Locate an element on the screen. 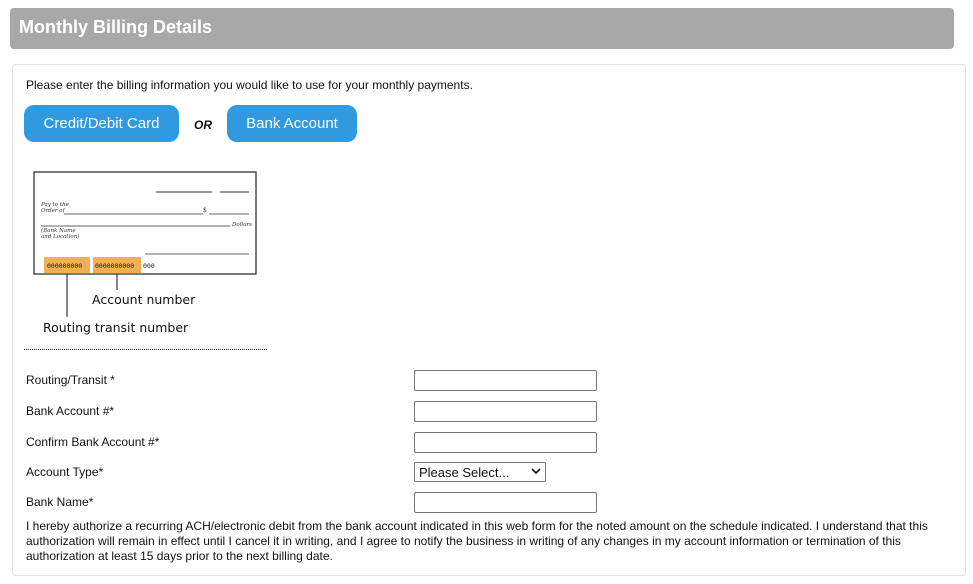 The width and height of the screenshot is (973, 584). bank-account-button: Bank Account is located at coordinates (292, 123).